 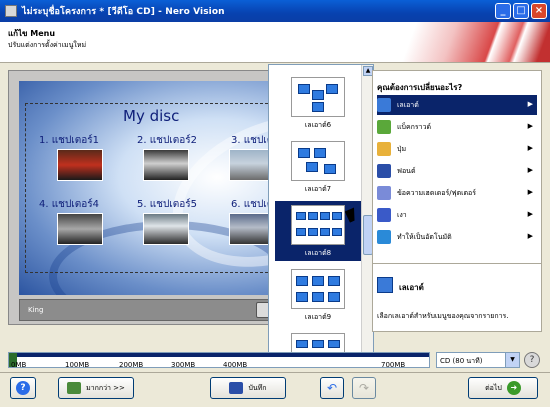 I want to click on option-shadow: เงา ▶, so click(x=457, y=215).